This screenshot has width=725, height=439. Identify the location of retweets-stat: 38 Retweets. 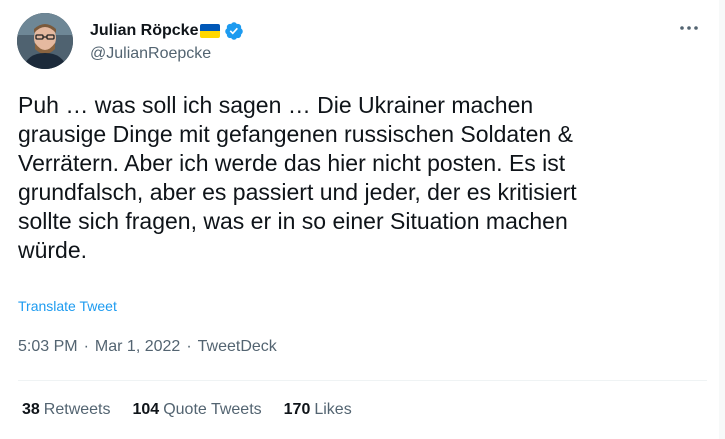
(66, 410).